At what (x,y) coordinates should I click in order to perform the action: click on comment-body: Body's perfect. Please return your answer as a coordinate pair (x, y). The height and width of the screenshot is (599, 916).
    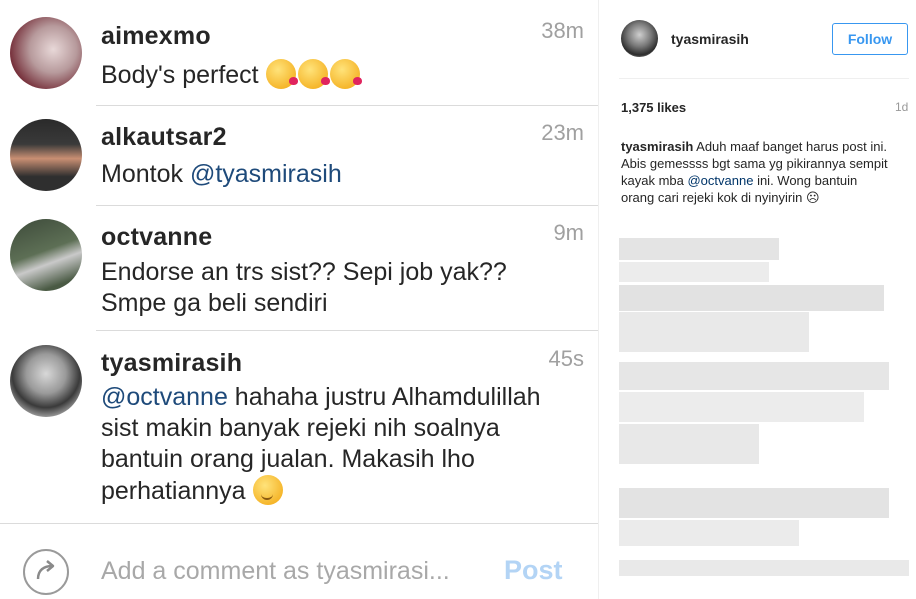
    Looking at the image, I should click on (180, 75).